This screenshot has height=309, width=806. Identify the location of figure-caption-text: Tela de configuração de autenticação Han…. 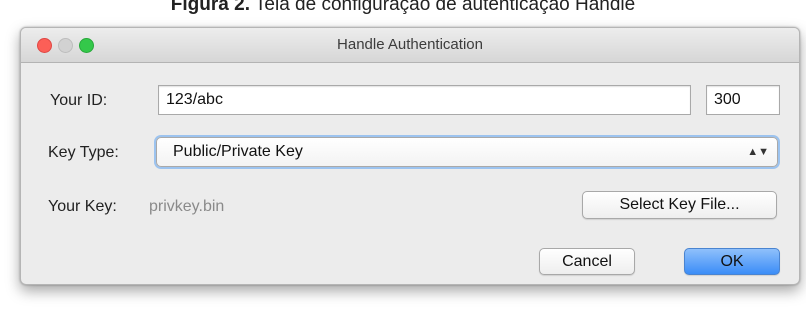
(445, 7).